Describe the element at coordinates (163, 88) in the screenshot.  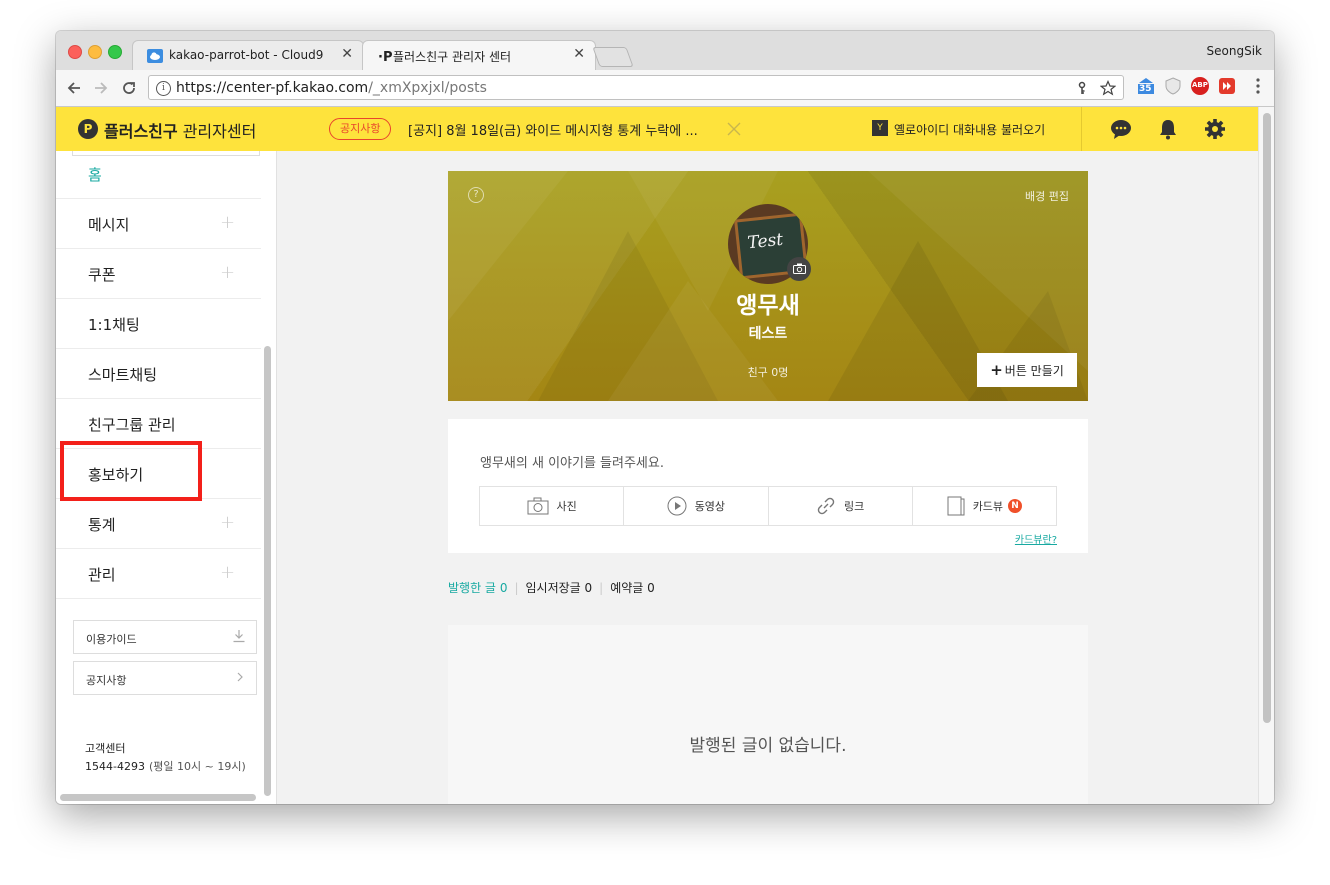
I see `site-info-icon: i` at that location.